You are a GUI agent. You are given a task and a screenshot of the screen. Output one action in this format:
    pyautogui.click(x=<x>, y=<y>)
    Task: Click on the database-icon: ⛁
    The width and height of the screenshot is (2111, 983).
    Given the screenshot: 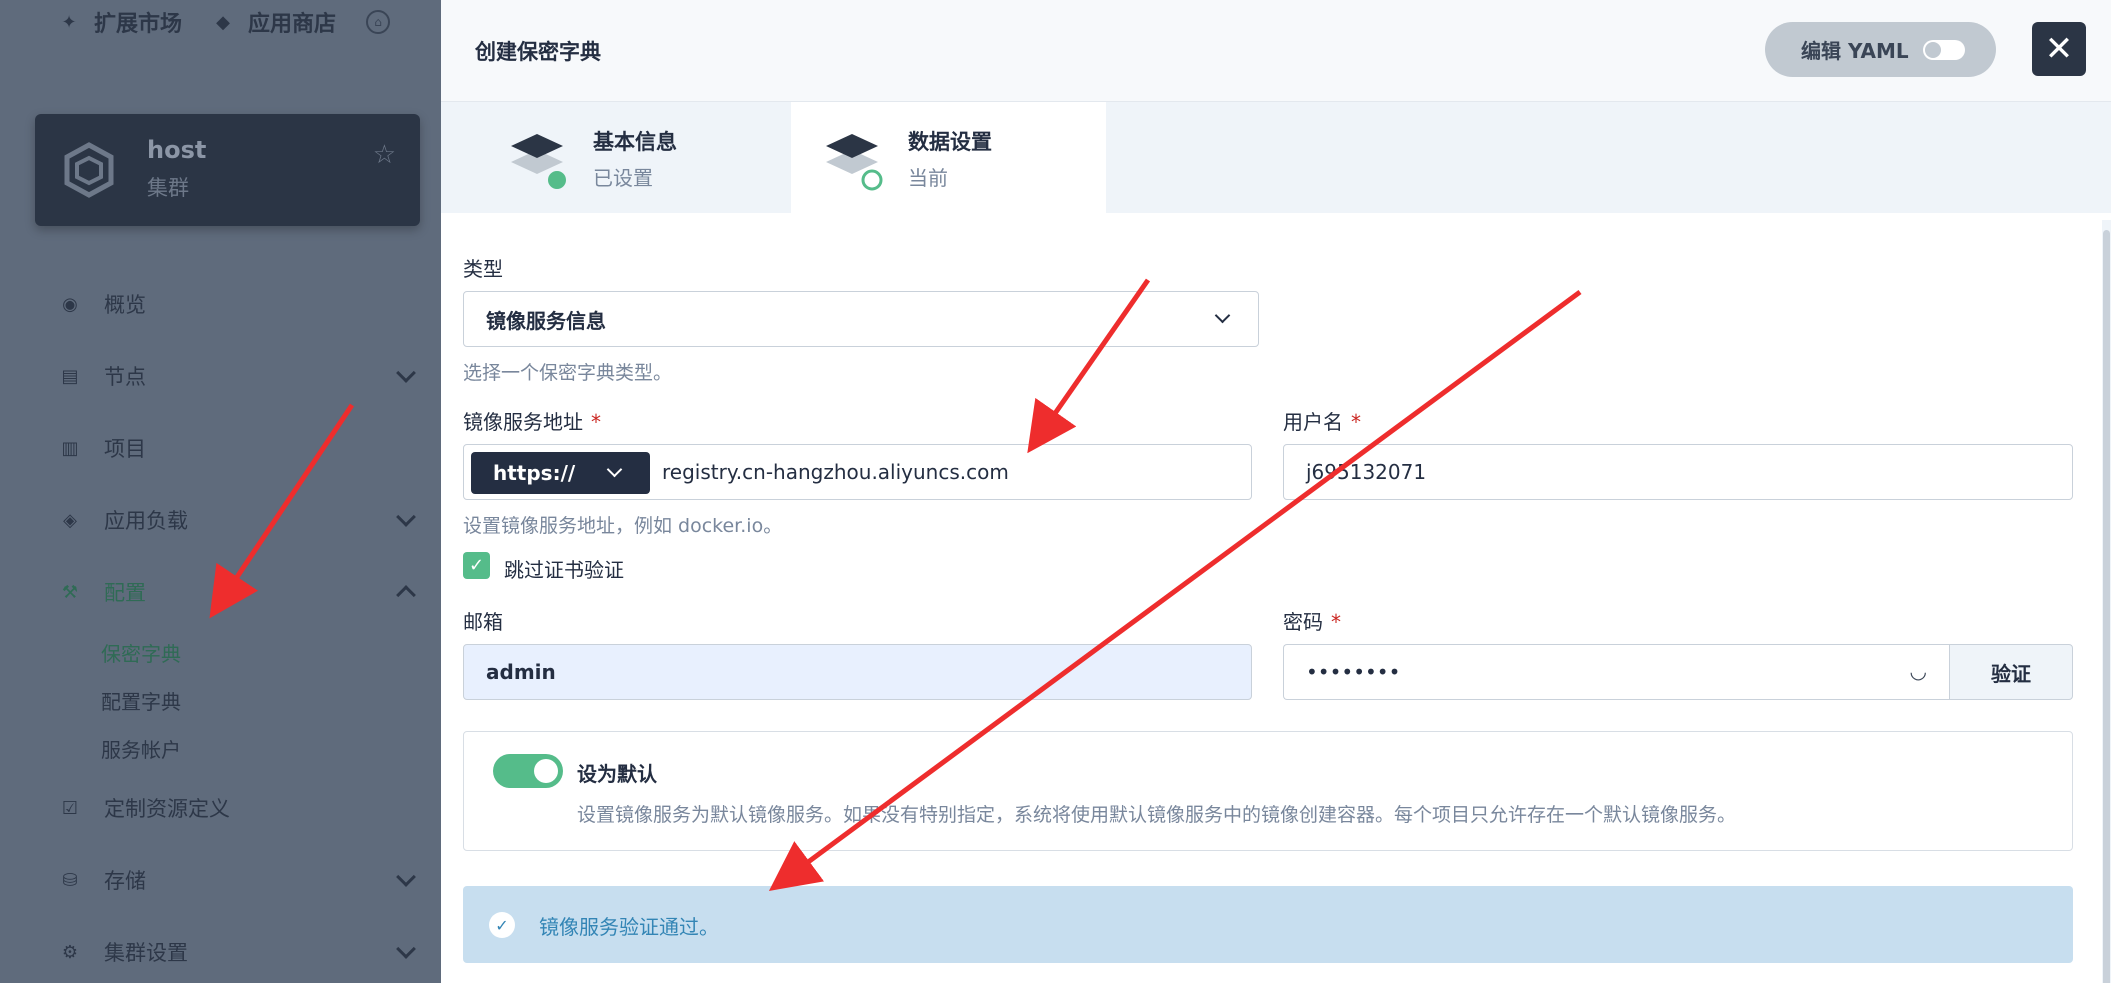 What is the action you would take?
    pyautogui.click(x=70, y=880)
    